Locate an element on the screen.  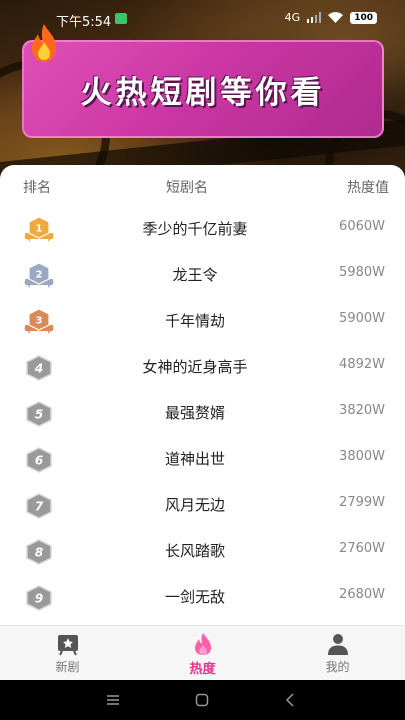
heat-header: 热度值 is located at coordinates (368, 188).